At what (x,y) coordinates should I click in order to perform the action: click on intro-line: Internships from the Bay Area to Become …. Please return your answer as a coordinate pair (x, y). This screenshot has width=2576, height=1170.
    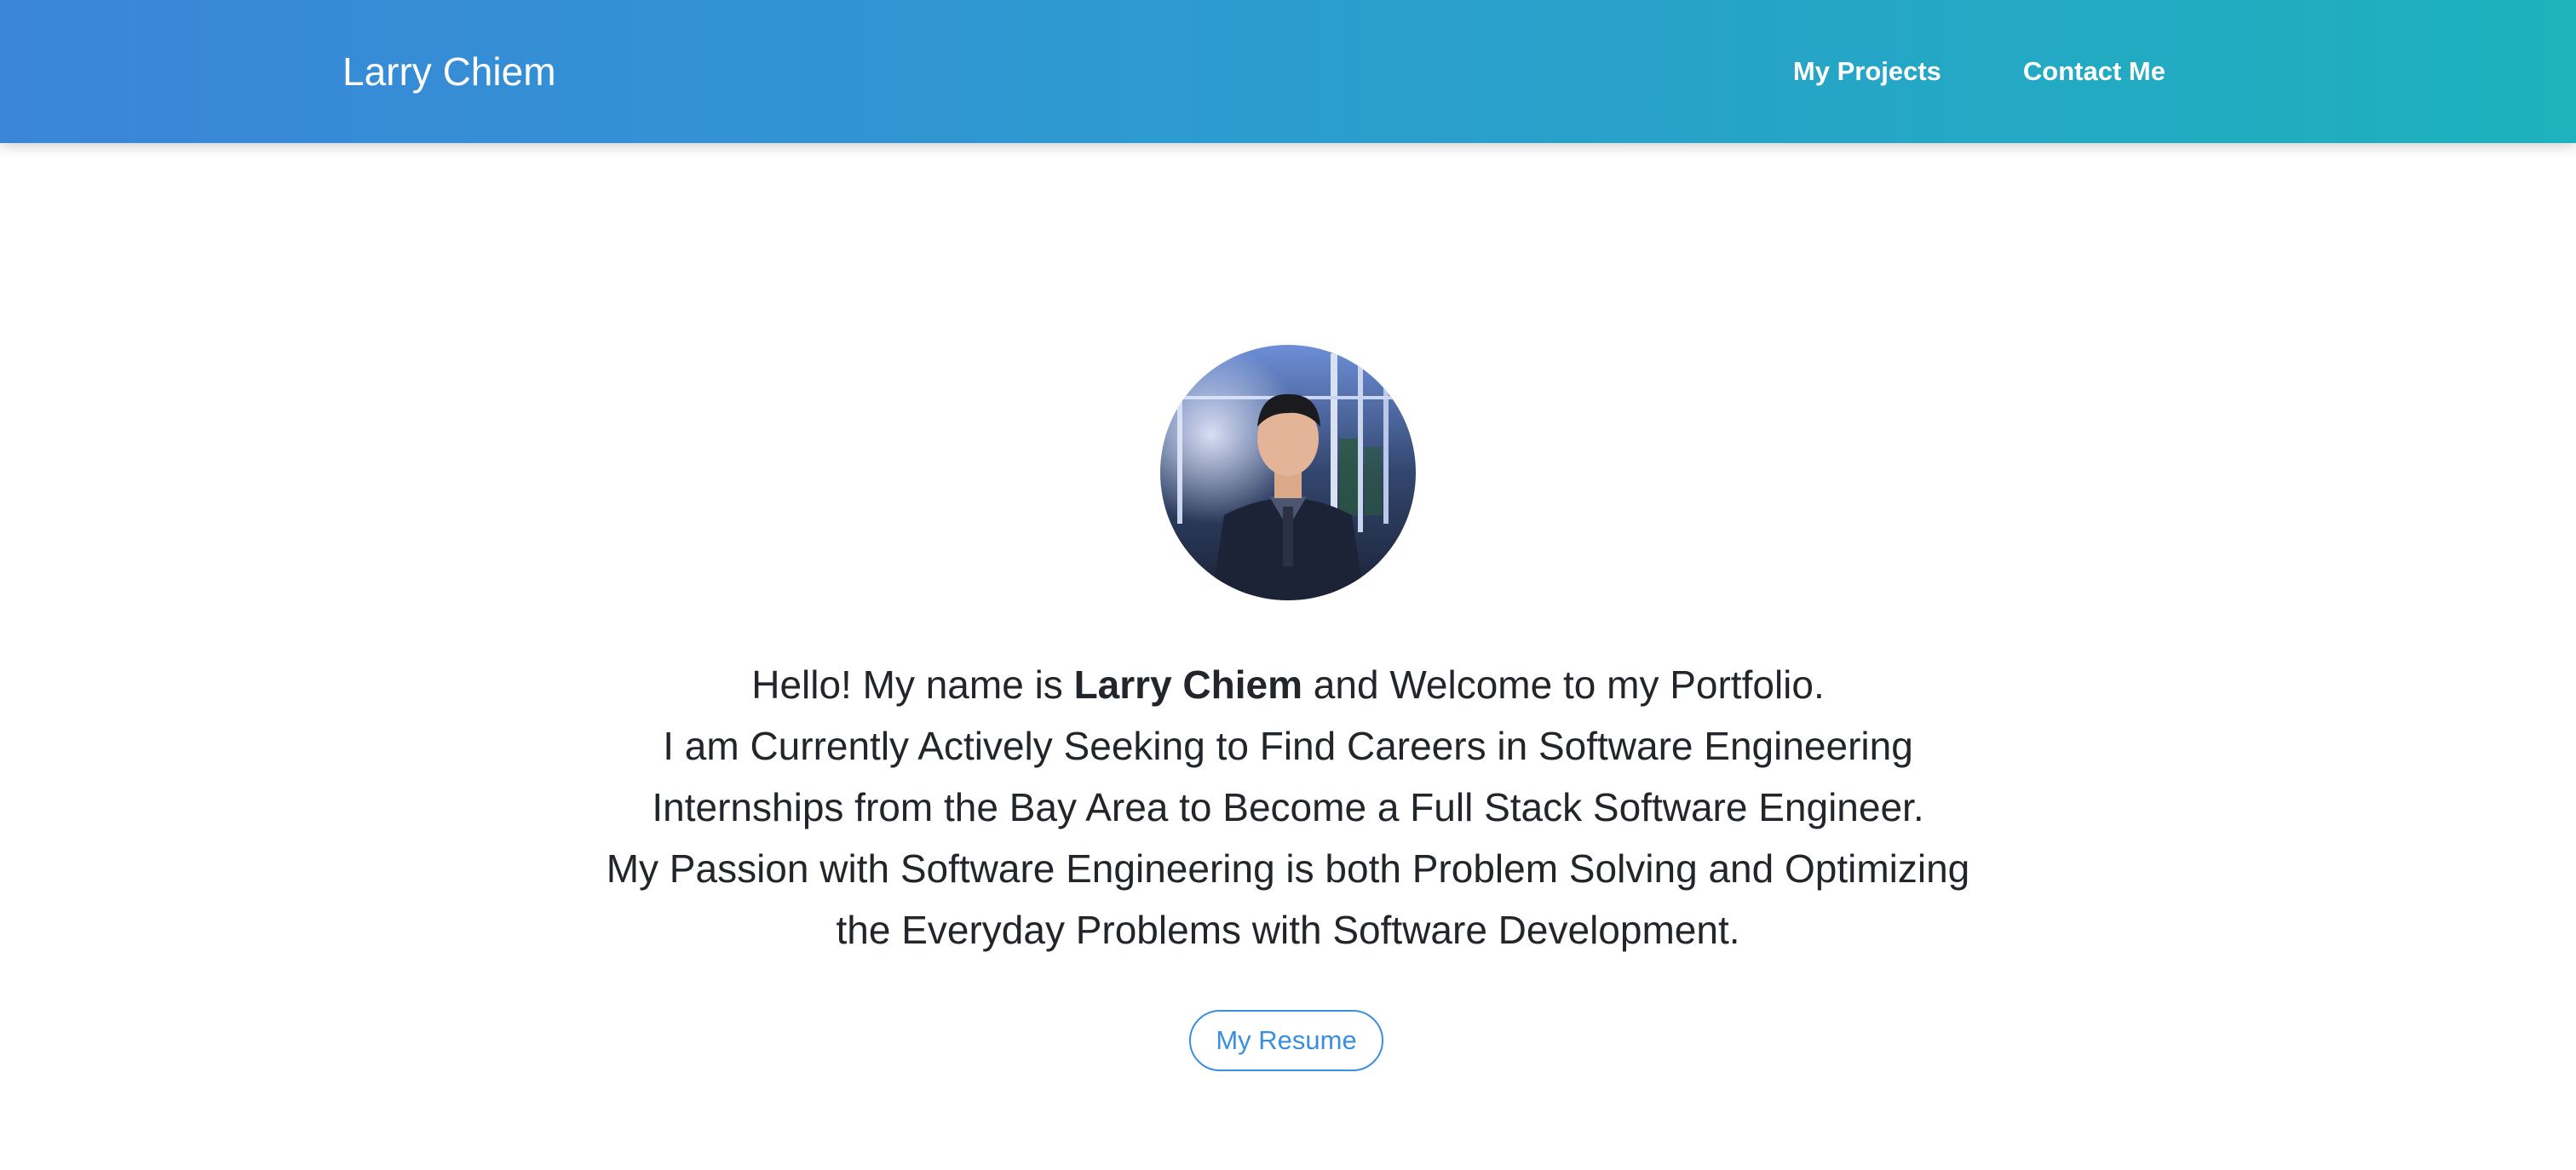
    Looking at the image, I should click on (1288, 807).